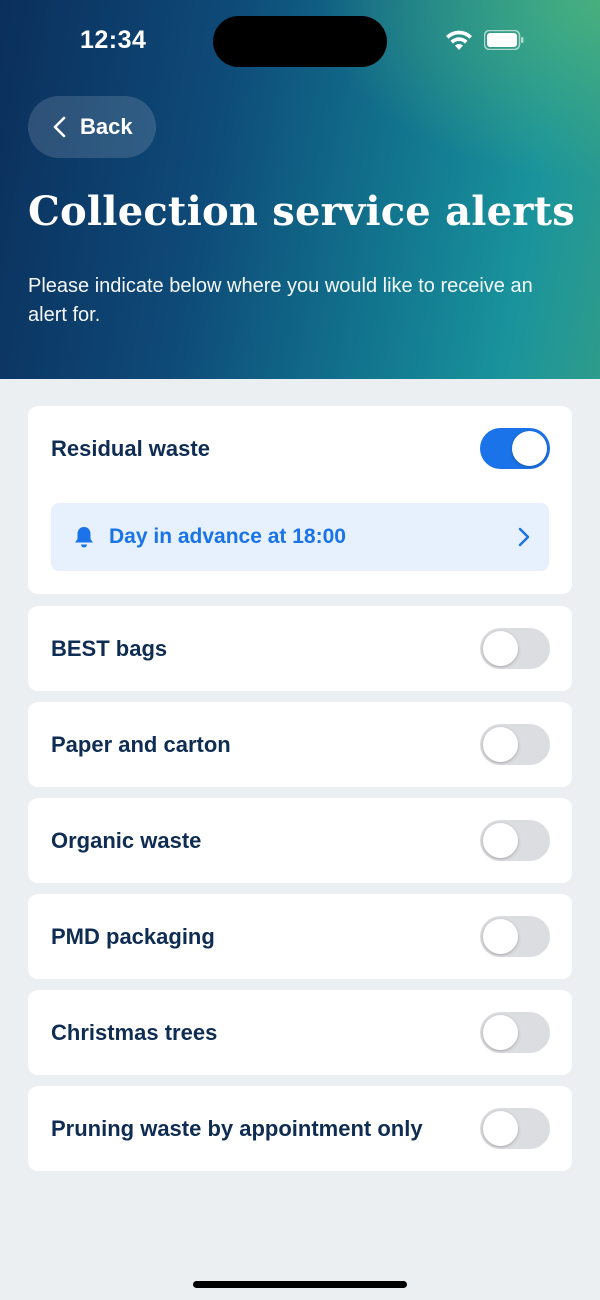  I want to click on alert-card-best-bags: BEST bags, so click(300, 648).